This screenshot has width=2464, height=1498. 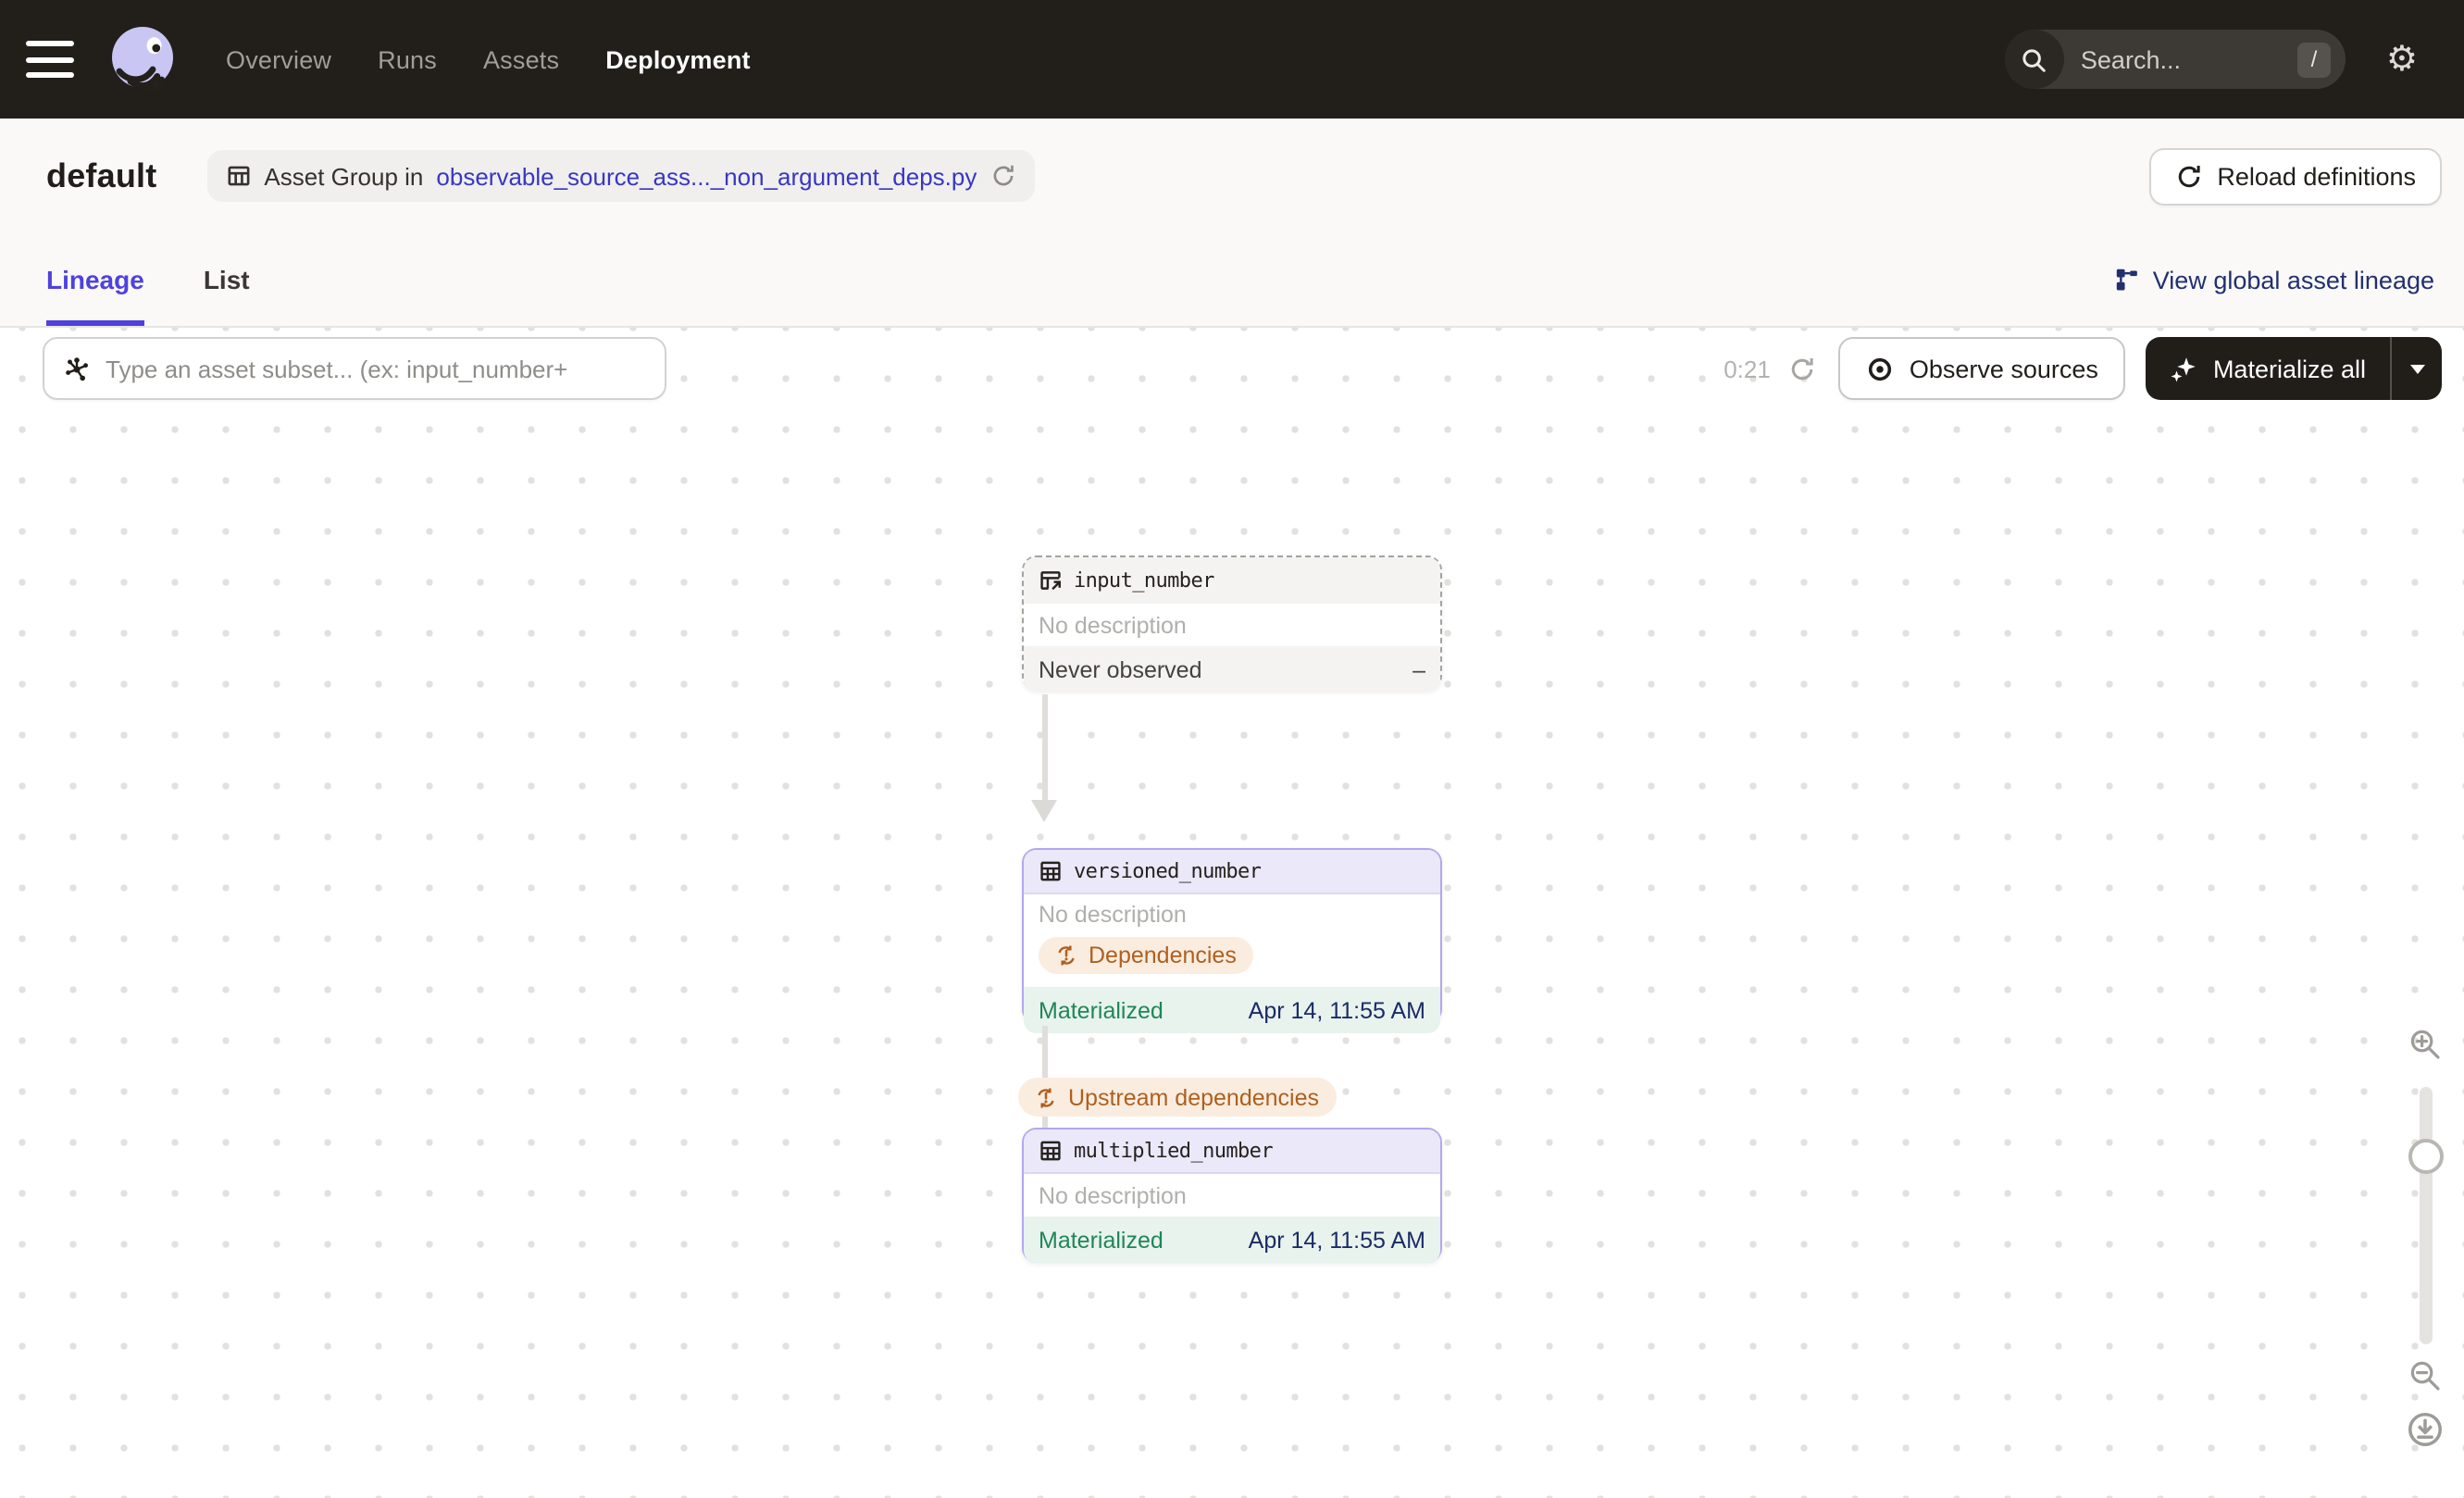 I want to click on search-input, so click(x=2180, y=59).